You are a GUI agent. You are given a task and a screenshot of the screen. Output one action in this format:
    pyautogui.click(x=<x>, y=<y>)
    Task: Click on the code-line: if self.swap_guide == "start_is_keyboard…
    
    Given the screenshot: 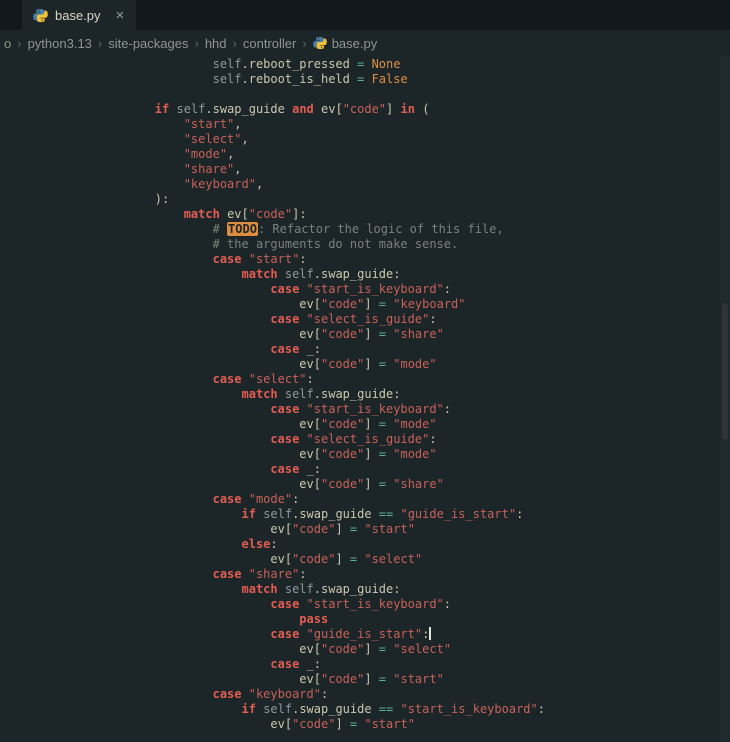 What is the action you would take?
    pyautogui.click(x=413, y=709)
    